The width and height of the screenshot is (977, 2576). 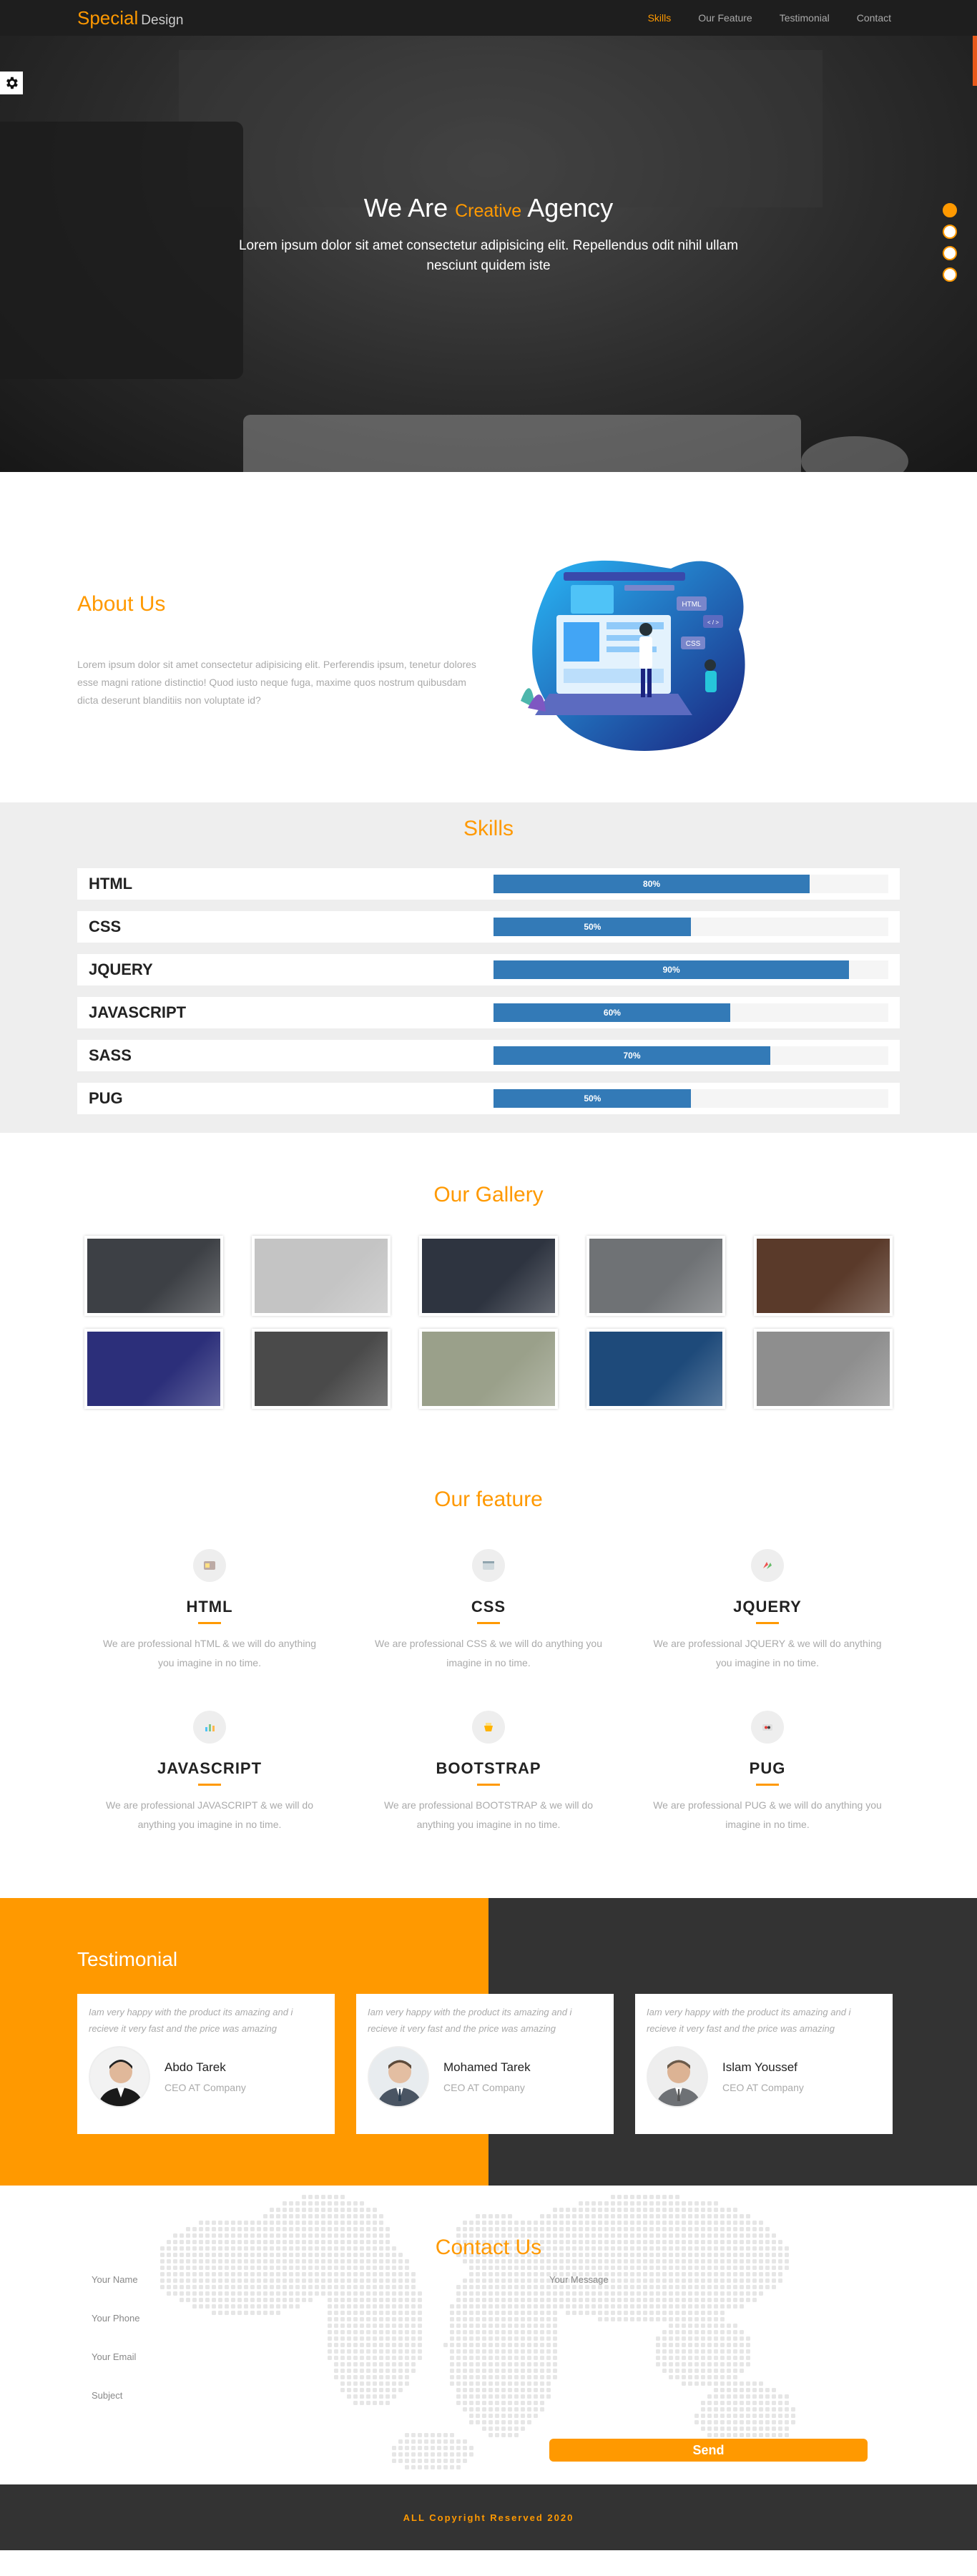 I want to click on nav-link-testimonial: Testimonial, so click(x=805, y=18).